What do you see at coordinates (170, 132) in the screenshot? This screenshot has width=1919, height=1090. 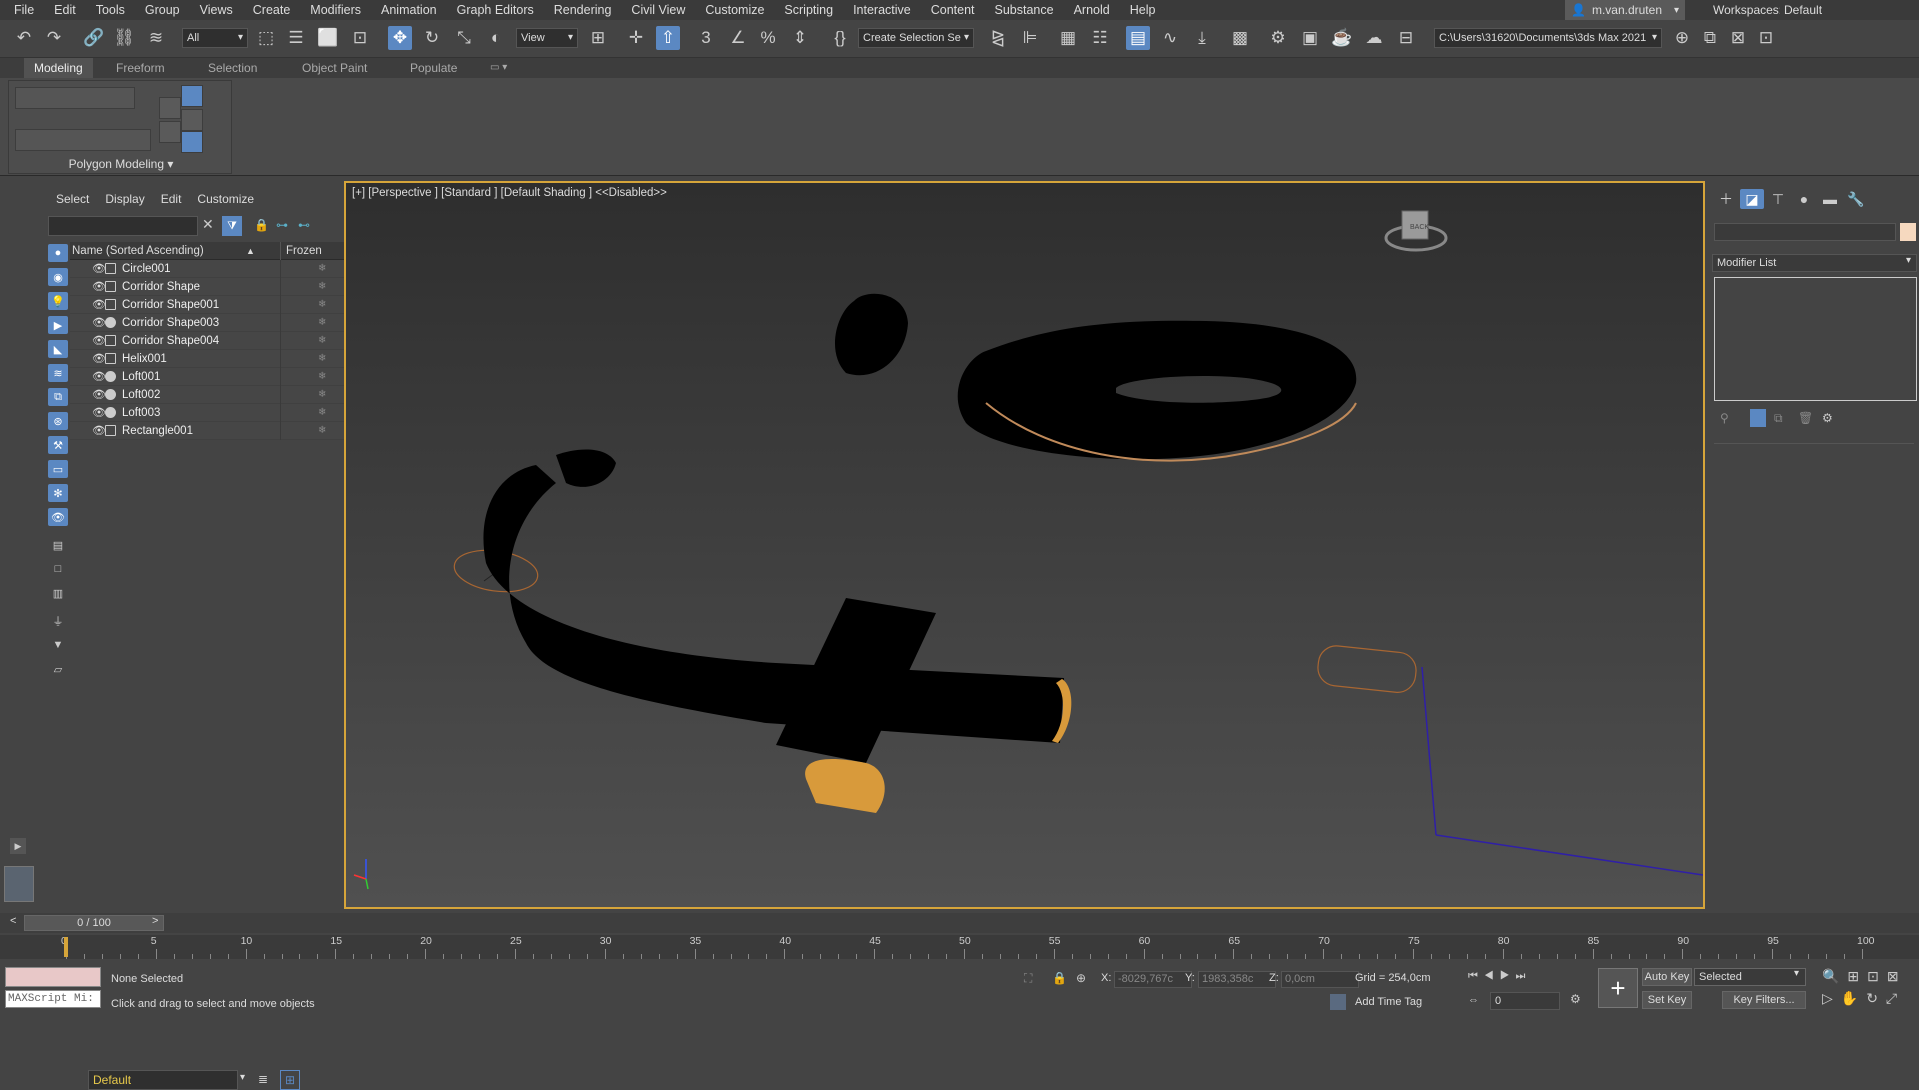 I see `next-mod-icon` at bounding box center [170, 132].